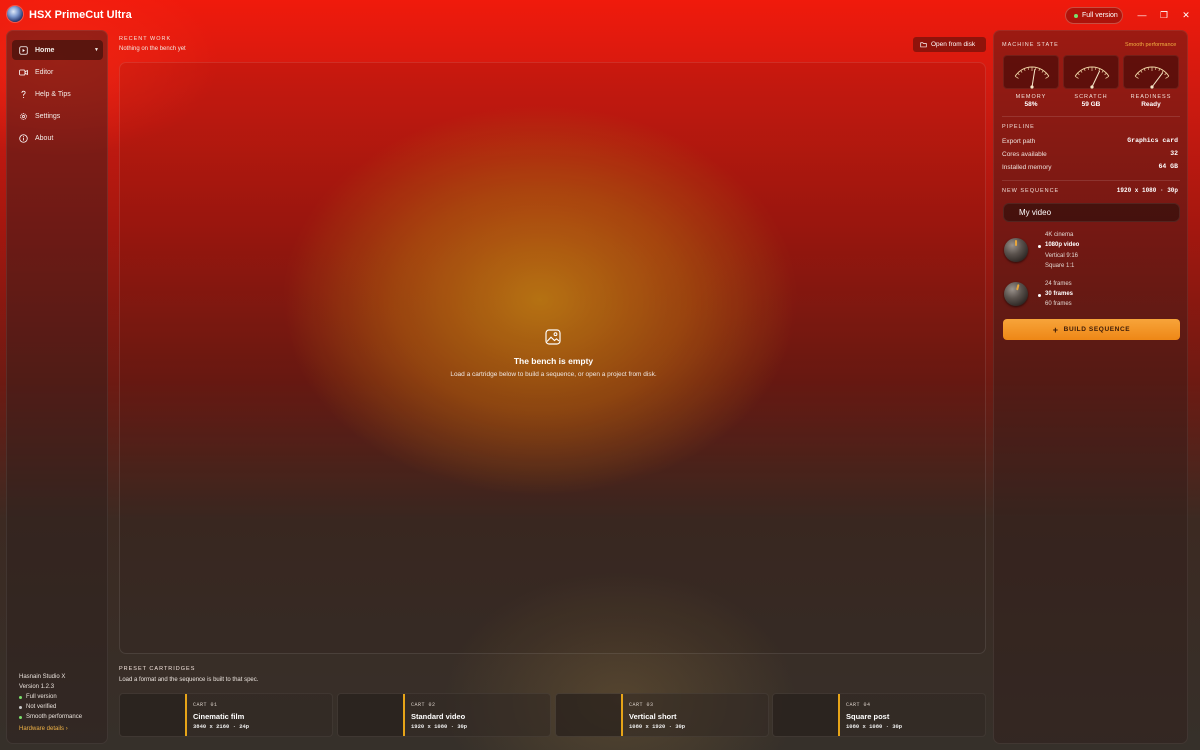 The width and height of the screenshot is (1200, 750). What do you see at coordinates (53, 94) in the screenshot?
I see `sidebar-item-label: Help & Tips` at bounding box center [53, 94].